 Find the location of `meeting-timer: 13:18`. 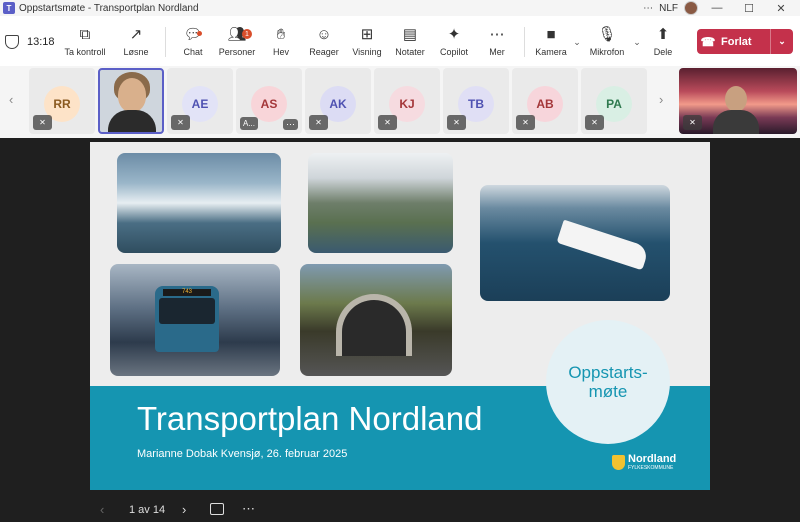

meeting-timer: 13:18 is located at coordinates (41, 42).